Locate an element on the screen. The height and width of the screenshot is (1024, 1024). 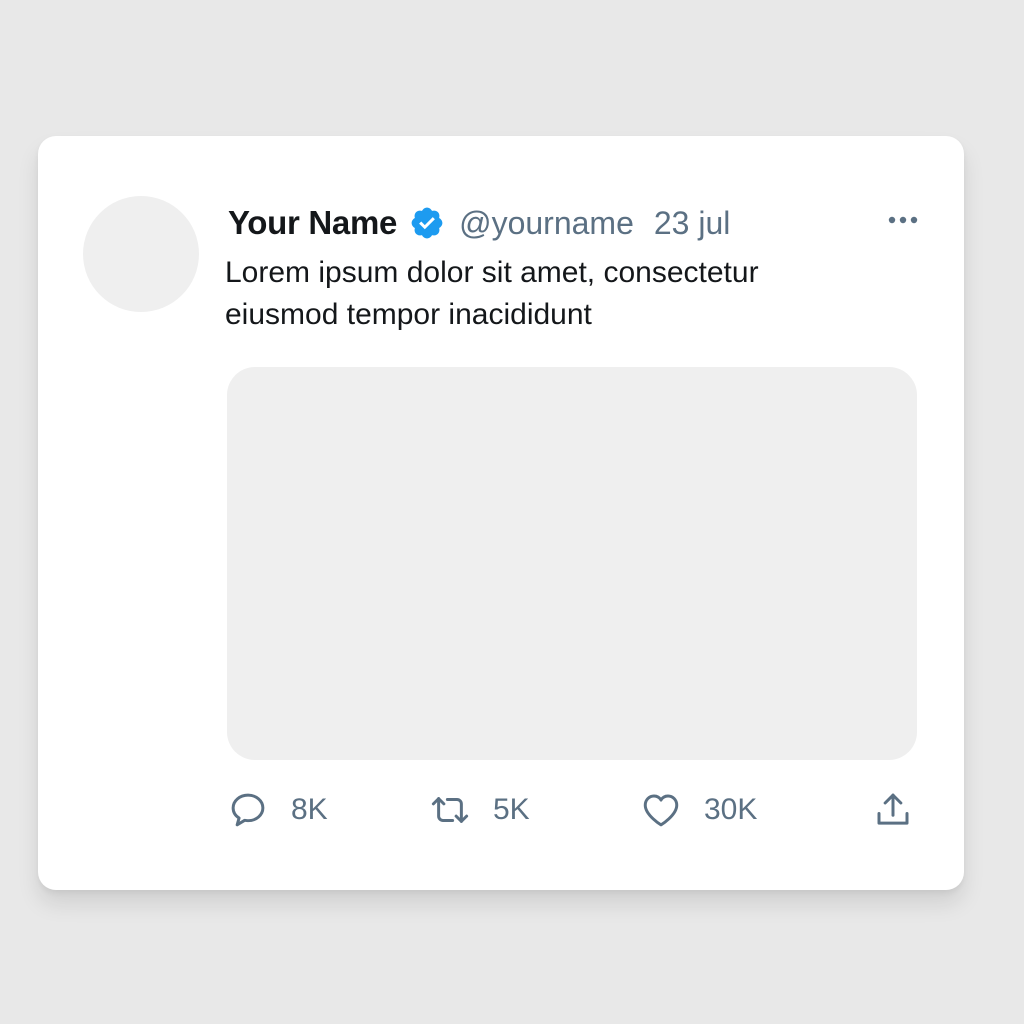
share-button is located at coordinates (893, 810).